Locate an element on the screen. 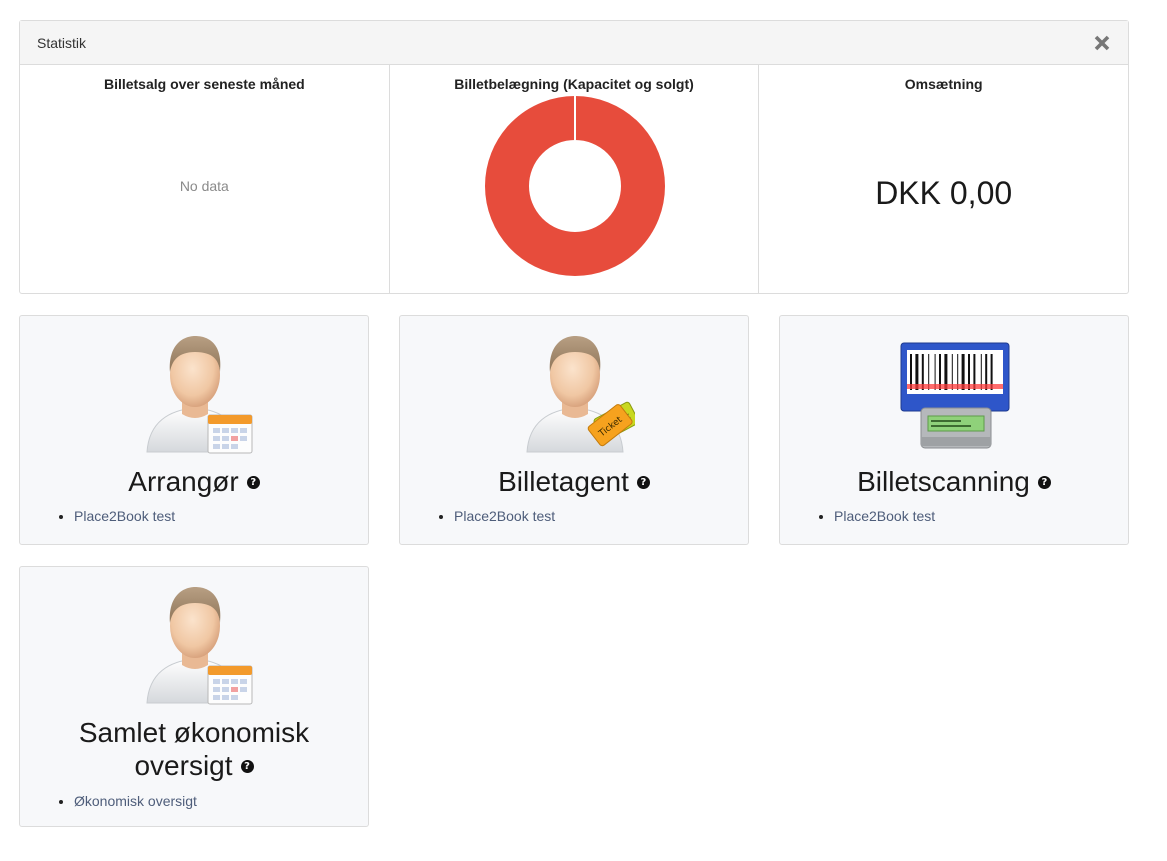 This screenshot has width=1167, height=861. card-title: Billetscanning? is located at coordinates (954, 481).